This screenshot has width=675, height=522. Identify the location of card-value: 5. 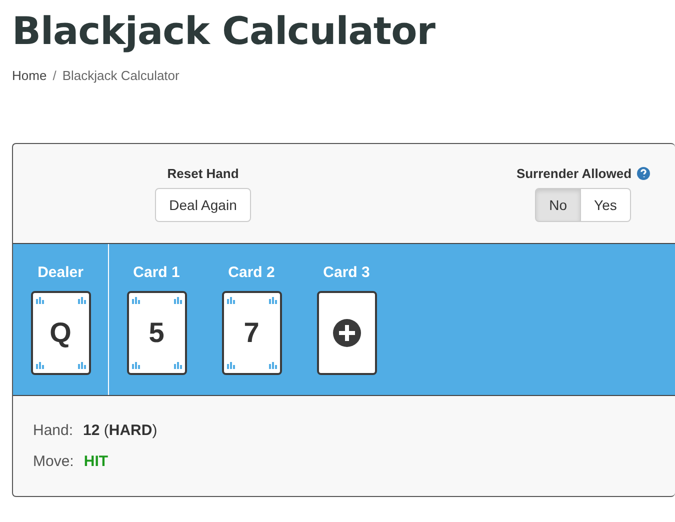
(156, 333).